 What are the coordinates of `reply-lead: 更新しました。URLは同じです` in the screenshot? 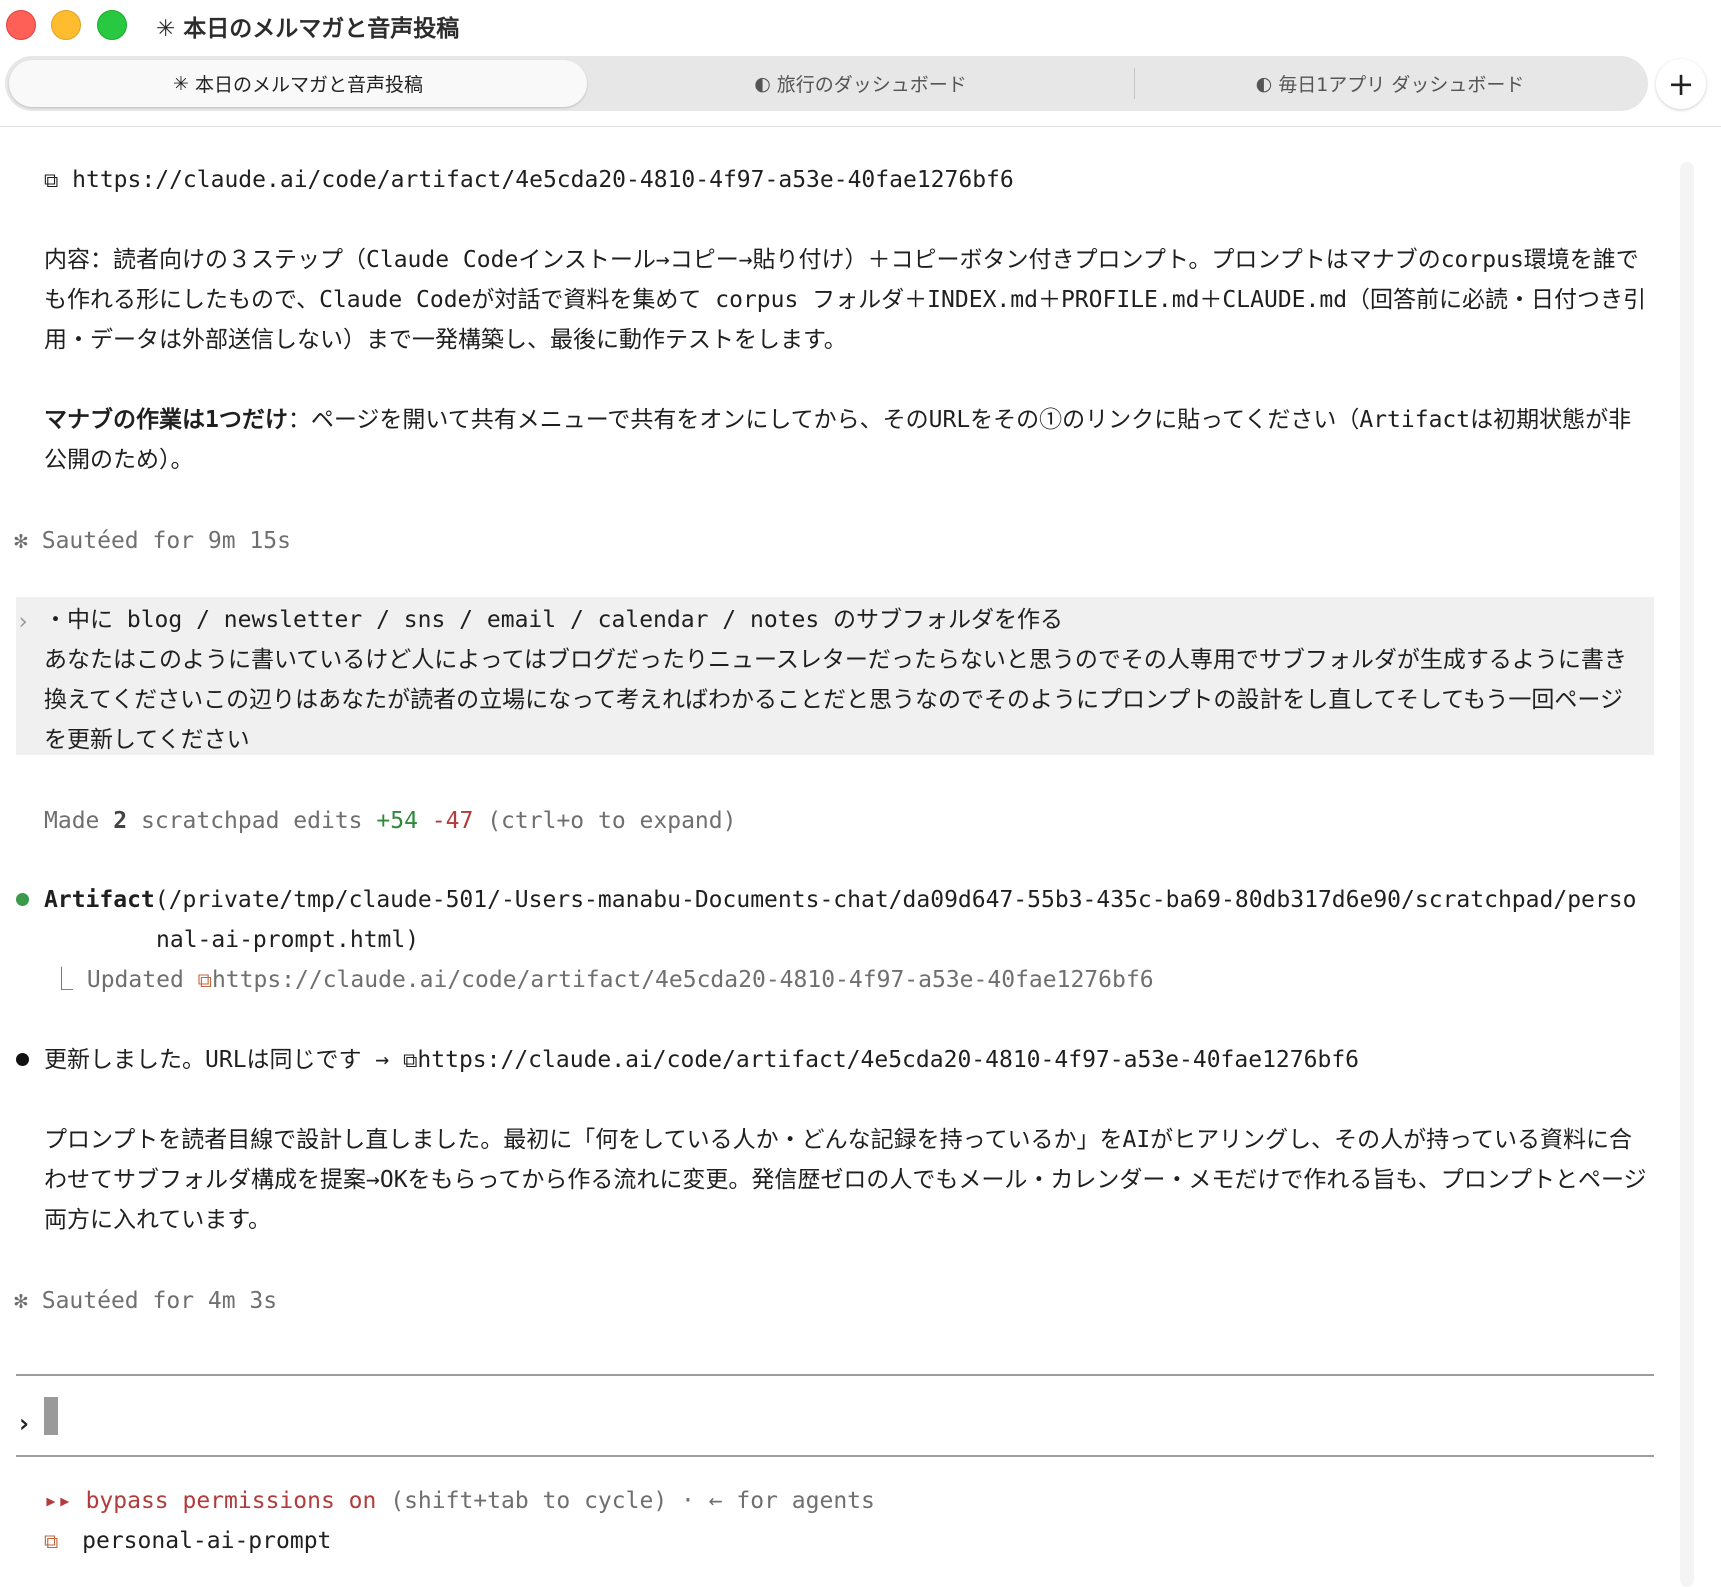 It's located at (203, 1060).